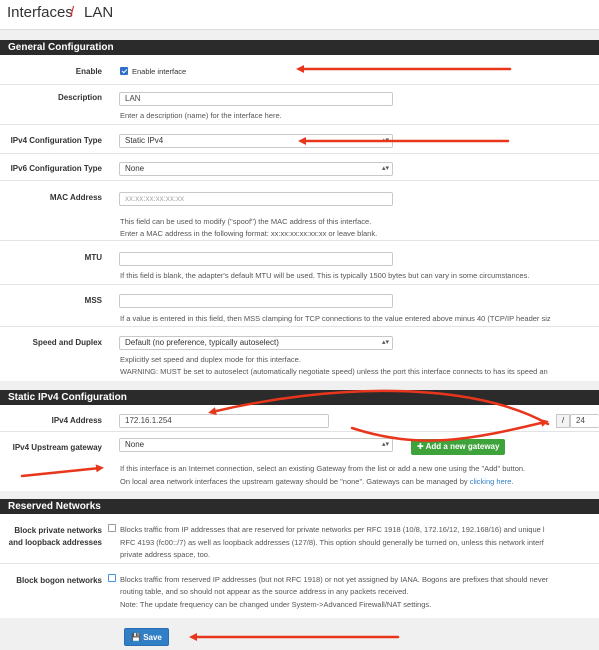  I want to click on block-bogon-checkbox, so click(112, 578).